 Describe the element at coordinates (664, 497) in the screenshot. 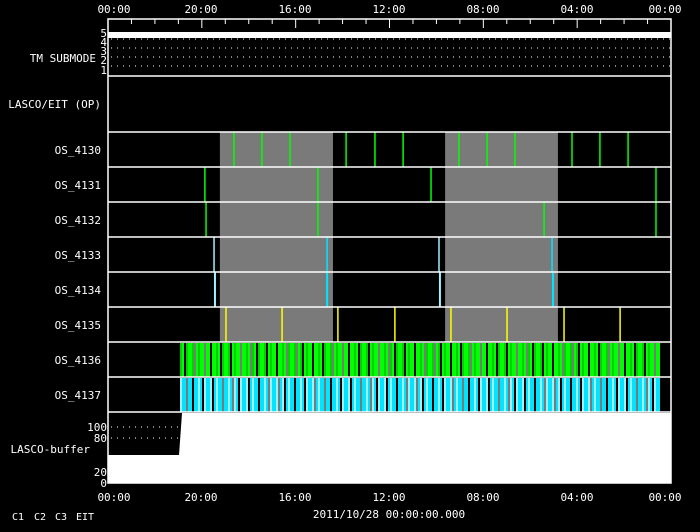

I see `bottom-axis-label: 00:00` at that location.